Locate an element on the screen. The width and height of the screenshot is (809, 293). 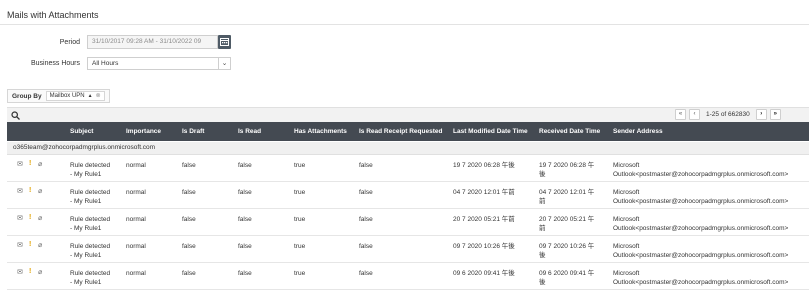
table-toolbar: « ‹ 1-25 of 662830 › » is located at coordinates (408, 114).